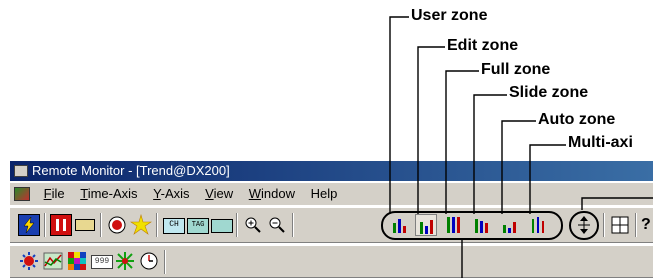  Describe the element at coordinates (399, 115) in the screenshot. I see `leader-user-zone` at that location.